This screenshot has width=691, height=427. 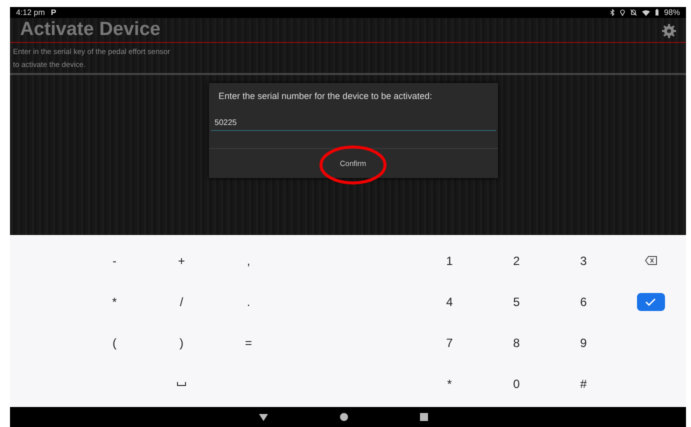 I want to click on backspace-icon, so click(x=650, y=260).